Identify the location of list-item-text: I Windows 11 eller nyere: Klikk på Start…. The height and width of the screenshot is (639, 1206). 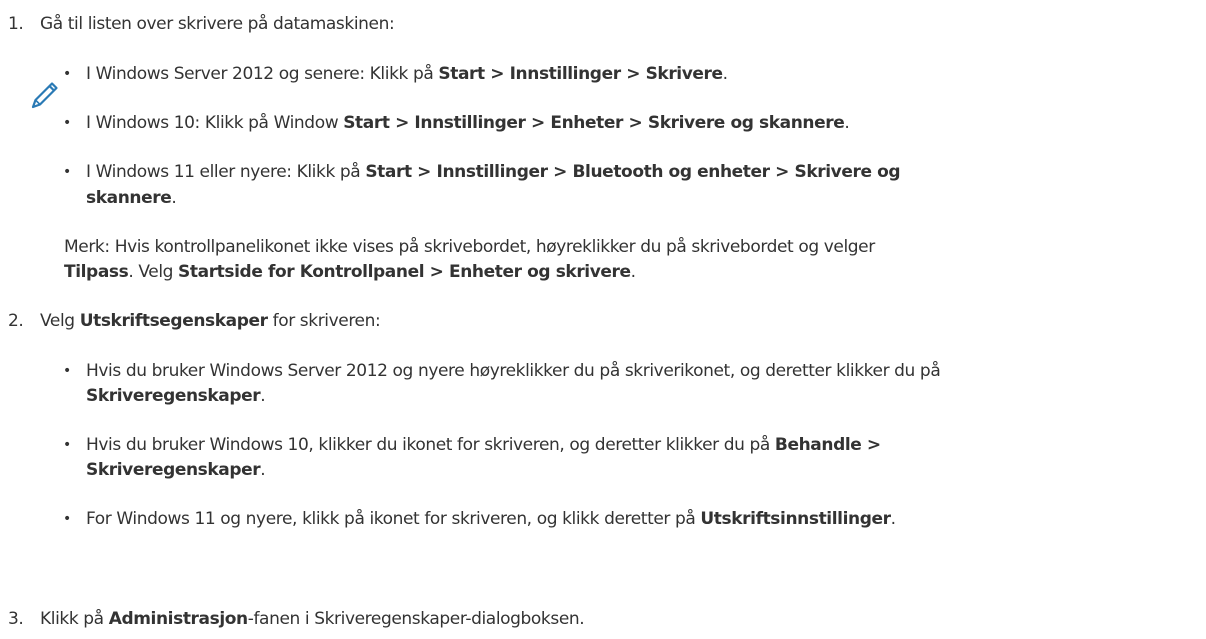
(493, 172).